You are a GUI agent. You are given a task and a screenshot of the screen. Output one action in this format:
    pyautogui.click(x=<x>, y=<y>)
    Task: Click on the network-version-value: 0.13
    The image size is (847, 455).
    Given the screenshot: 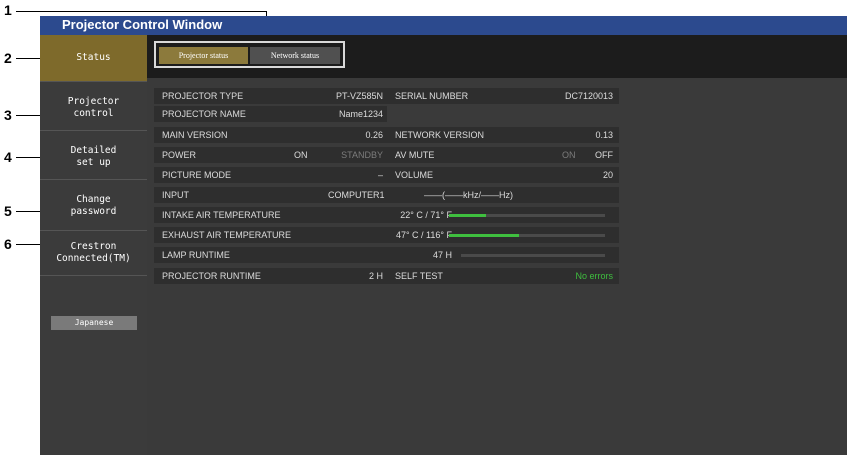 What is the action you would take?
    pyautogui.click(x=604, y=135)
    